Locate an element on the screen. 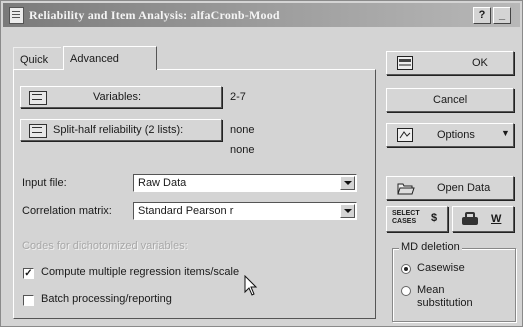 This screenshot has height=327, width=523. open-data-button: Open Data is located at coordinates (450, 188).